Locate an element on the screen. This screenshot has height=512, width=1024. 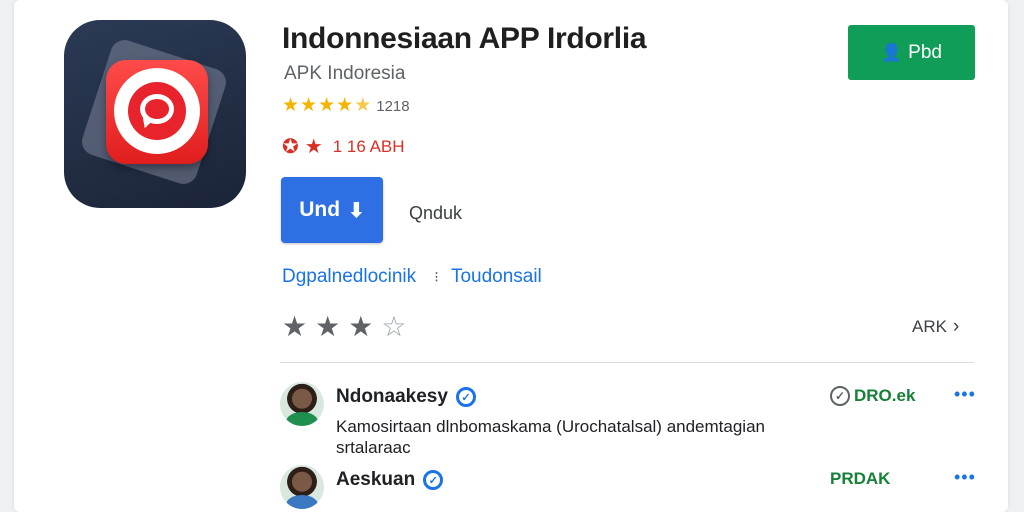
badge-row: ✪ ★ 1 16 ABH is located at coordinates (343, 146).